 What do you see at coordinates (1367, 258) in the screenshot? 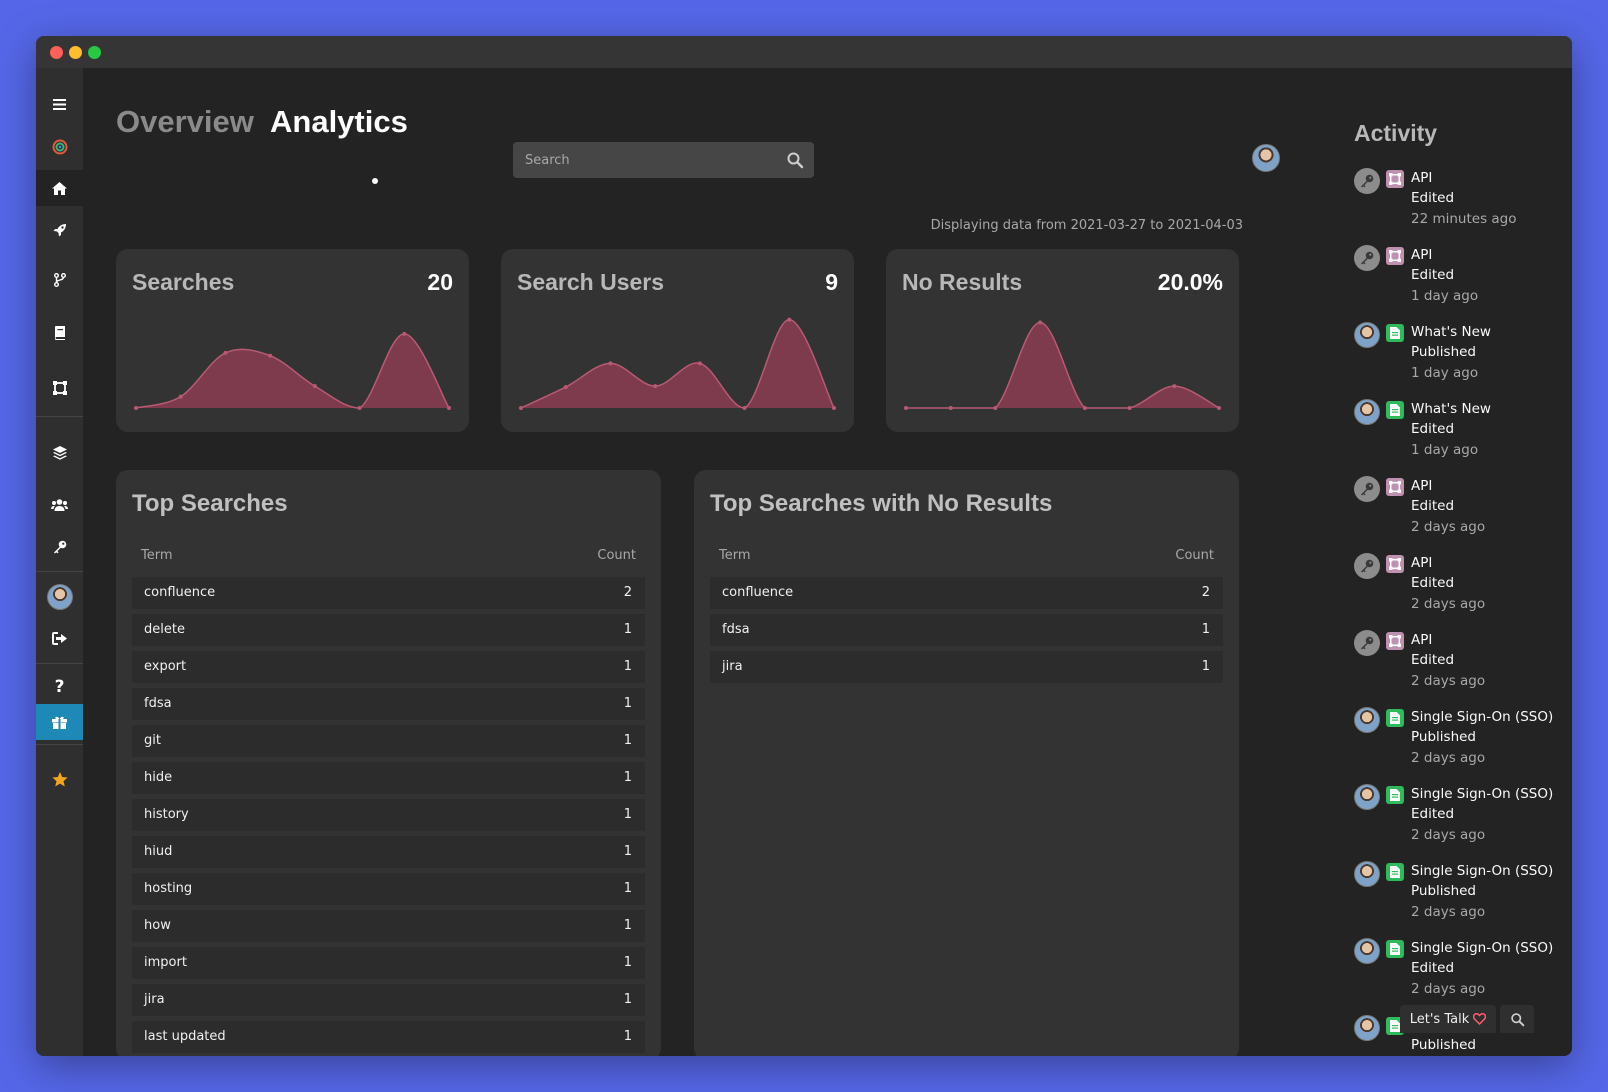
I see `key-icon` at bounding box center [1367, 258].